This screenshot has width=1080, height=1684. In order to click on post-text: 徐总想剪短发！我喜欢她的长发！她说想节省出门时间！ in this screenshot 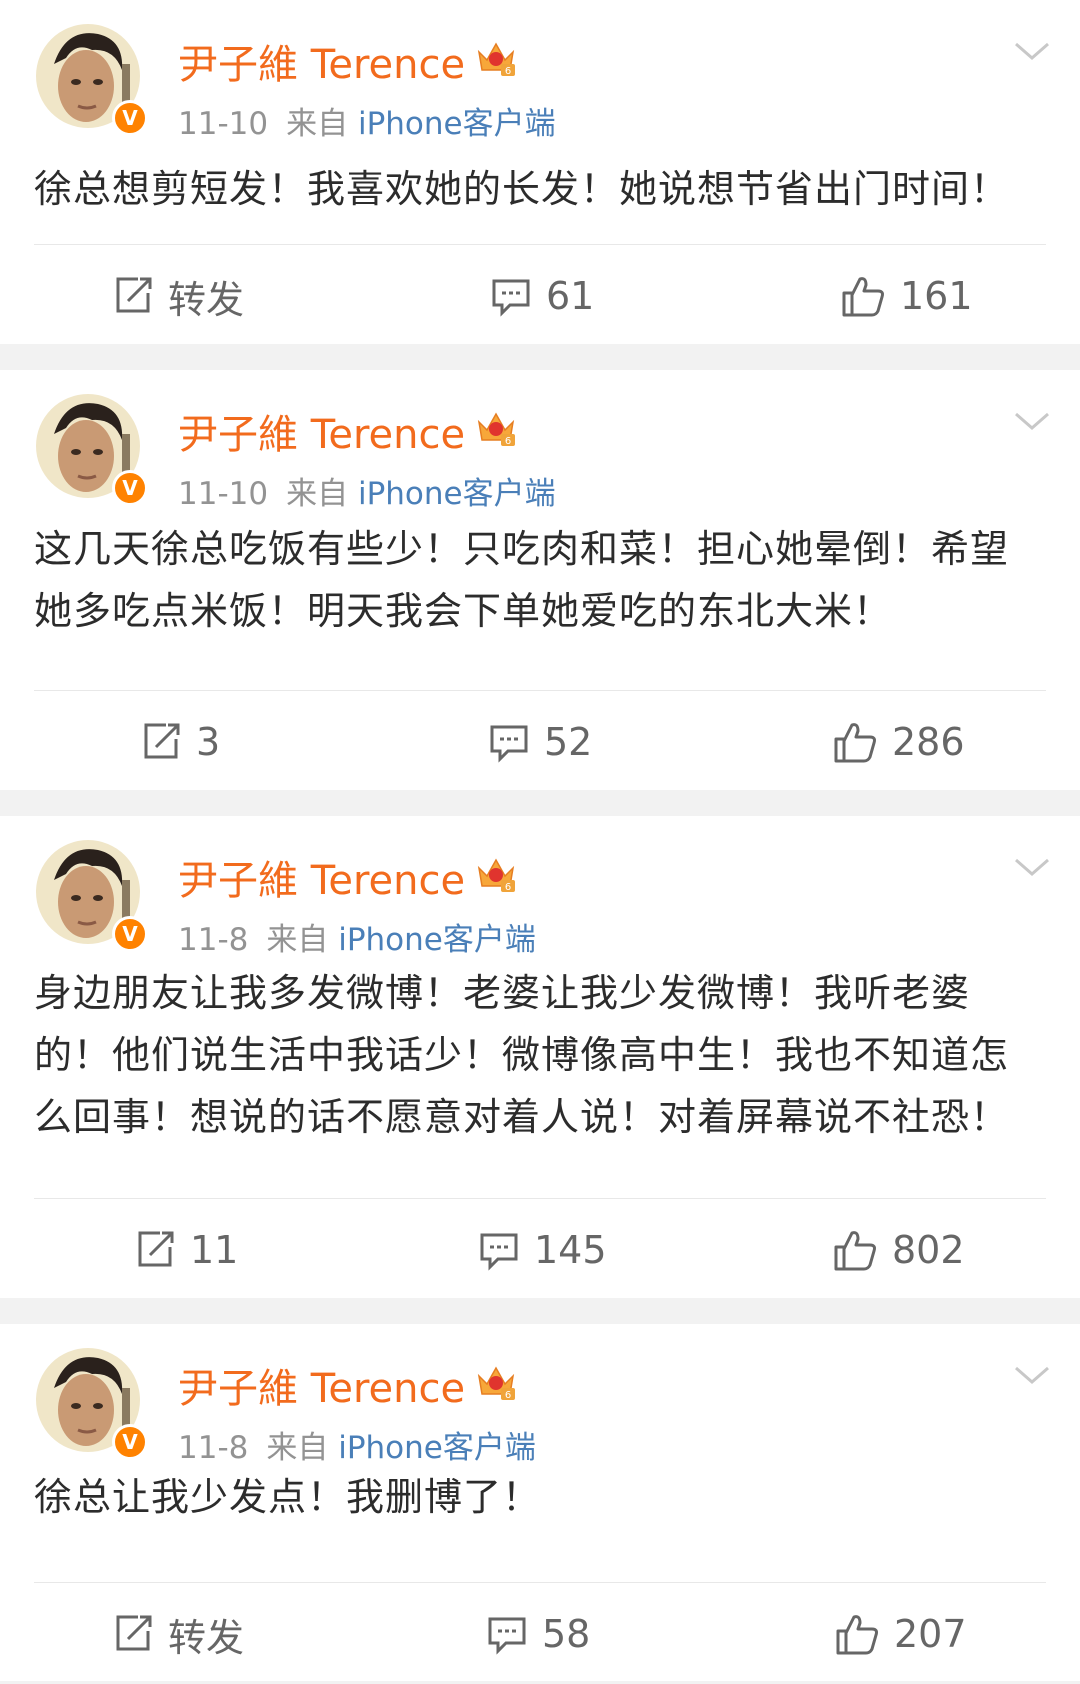, I will do `click(522, 189)`.